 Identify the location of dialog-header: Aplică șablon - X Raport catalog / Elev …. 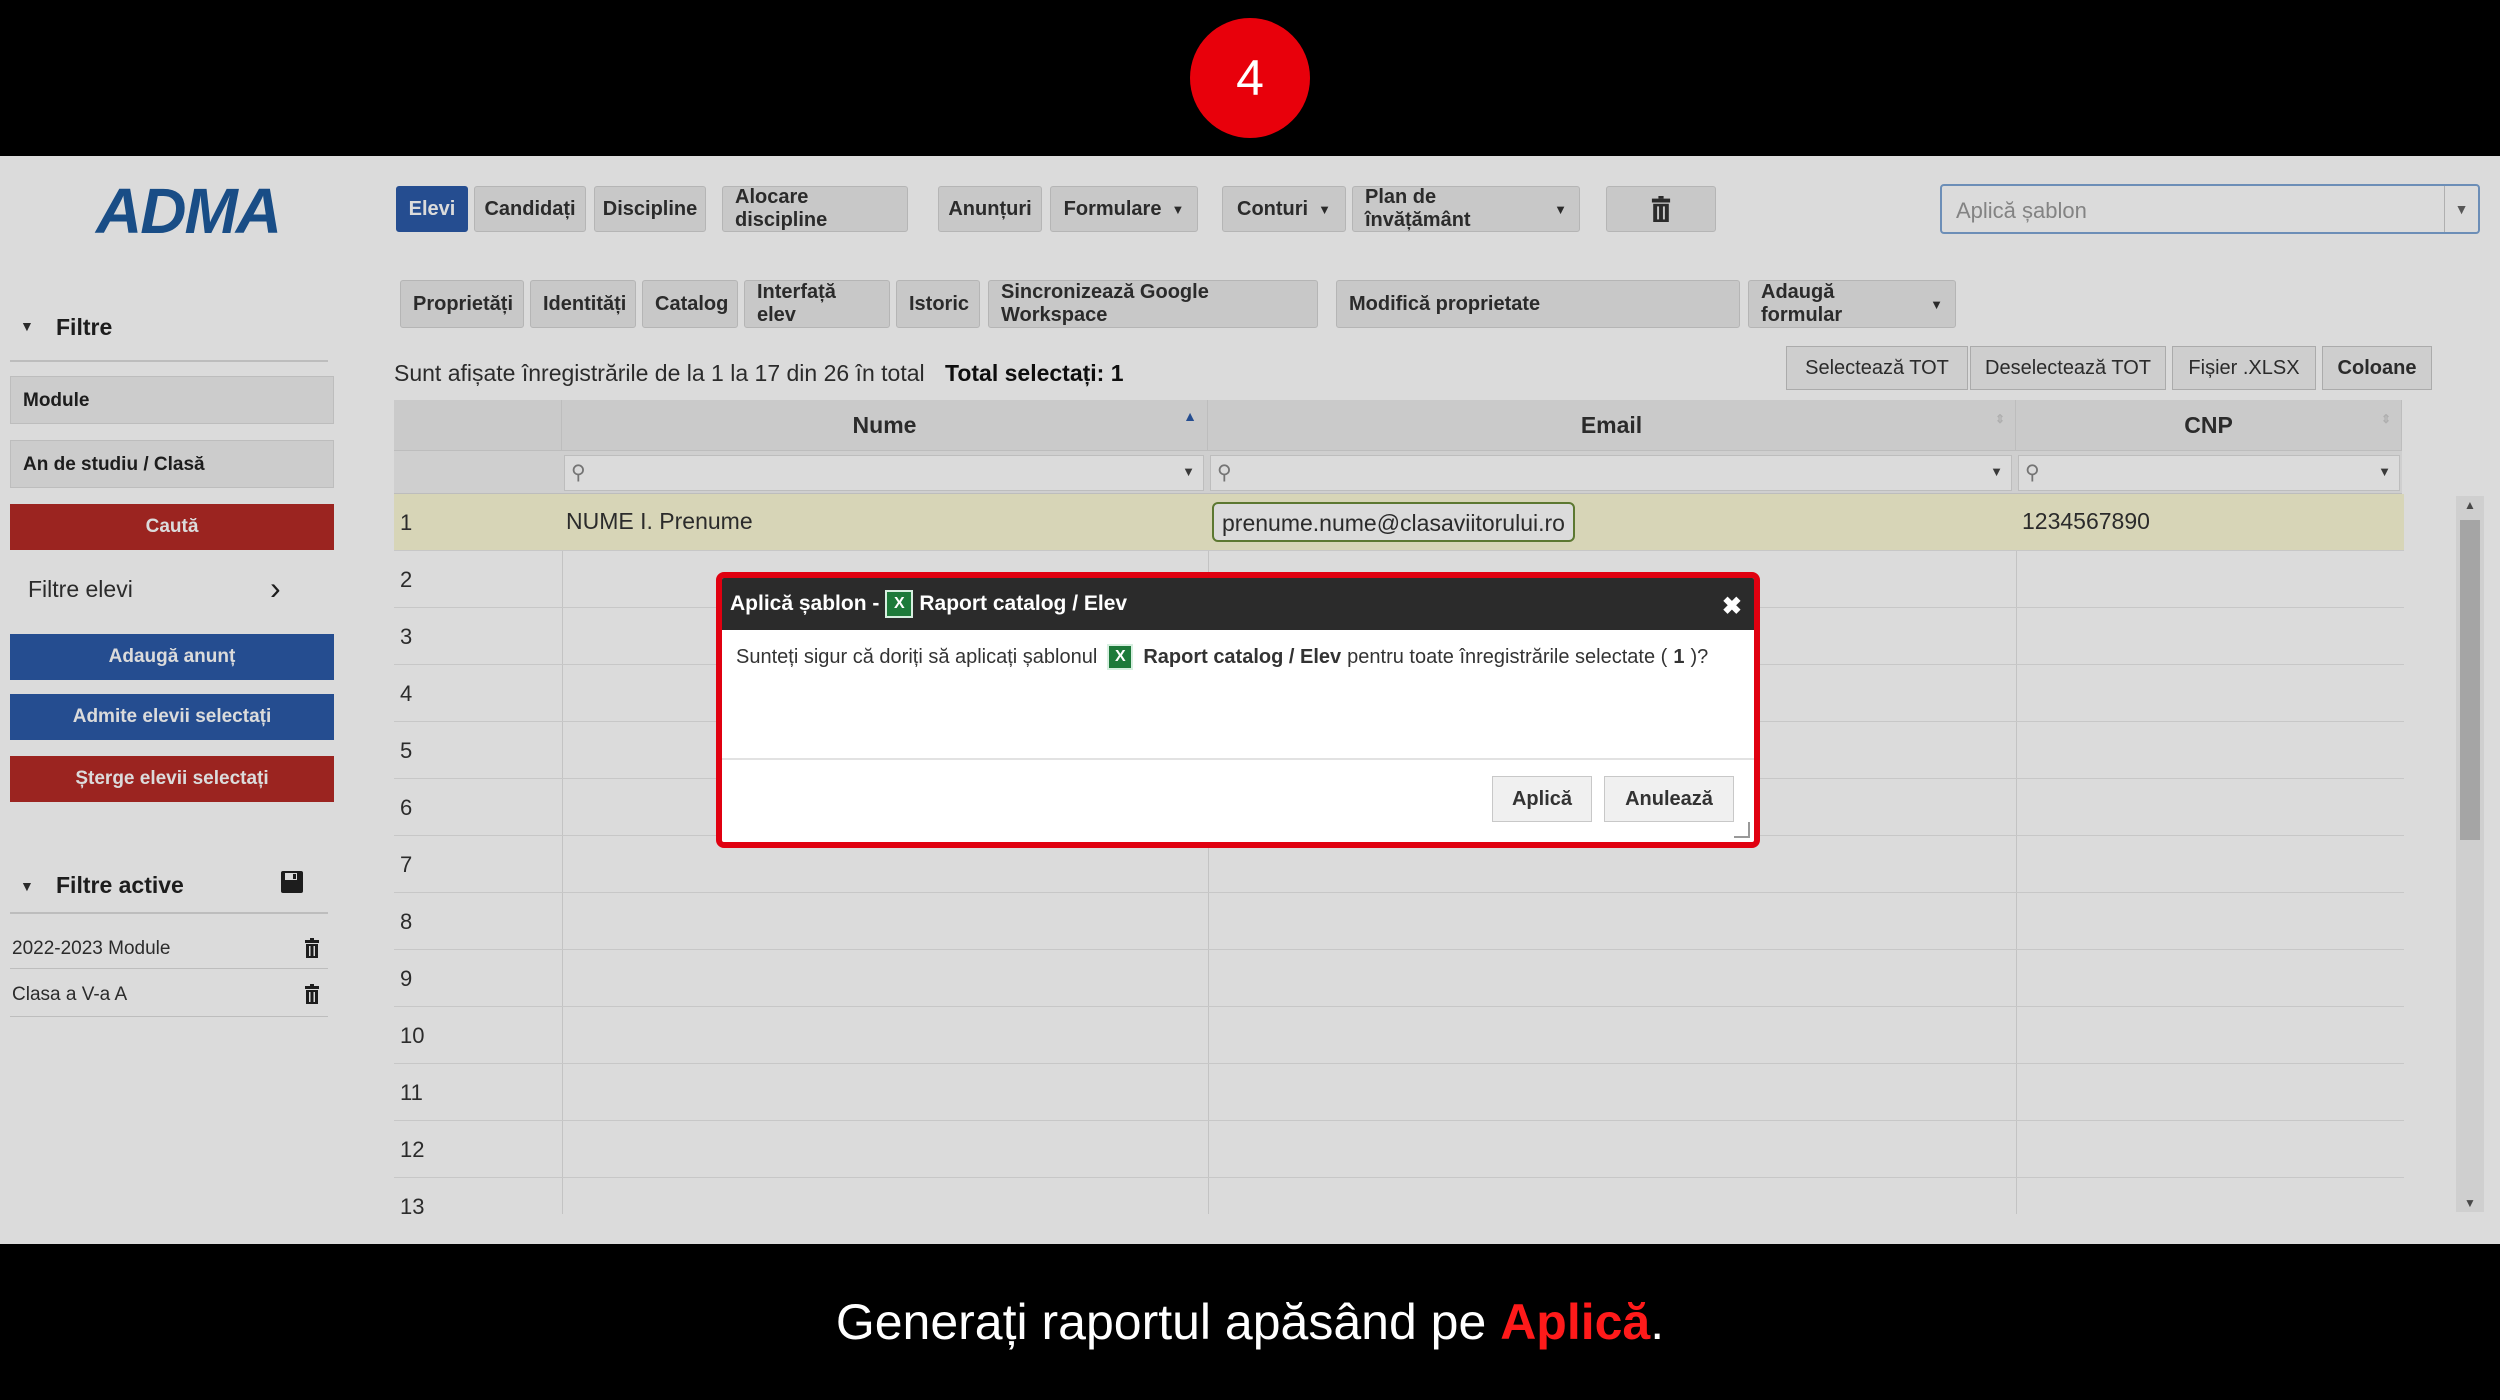
(1238, 604).